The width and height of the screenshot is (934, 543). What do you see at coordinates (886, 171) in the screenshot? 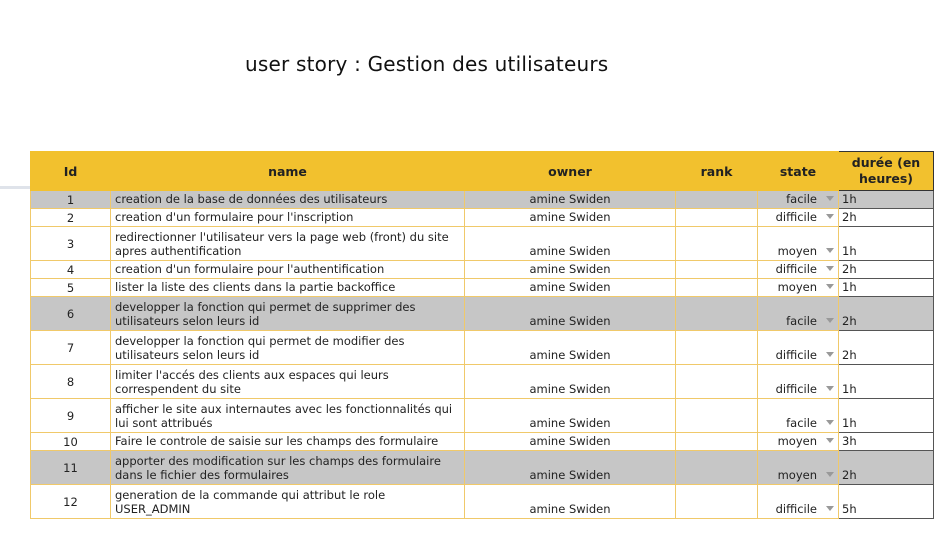
I see `header-duree: durée (en heures)` at bounding box center [886, 171].